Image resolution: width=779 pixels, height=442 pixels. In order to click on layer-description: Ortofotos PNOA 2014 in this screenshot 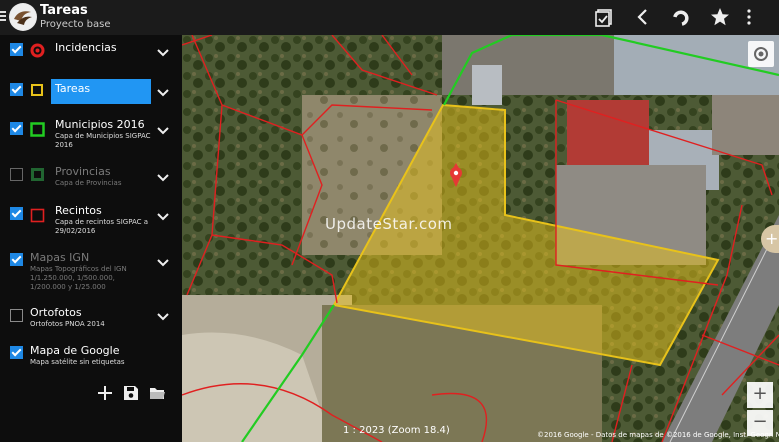, I will do `click(67, 324)`.